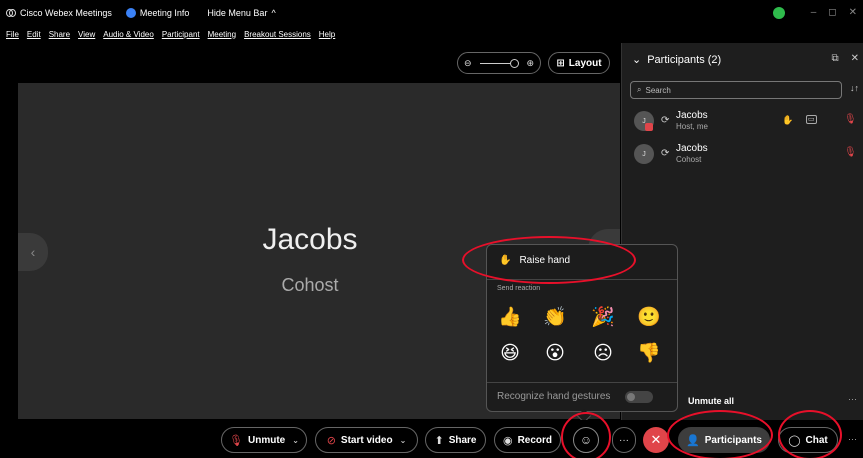 The image size is (863, 458). Describe the element at coordinates (649, 127) in the screenshot. I see `host-badge-icon` at that location.